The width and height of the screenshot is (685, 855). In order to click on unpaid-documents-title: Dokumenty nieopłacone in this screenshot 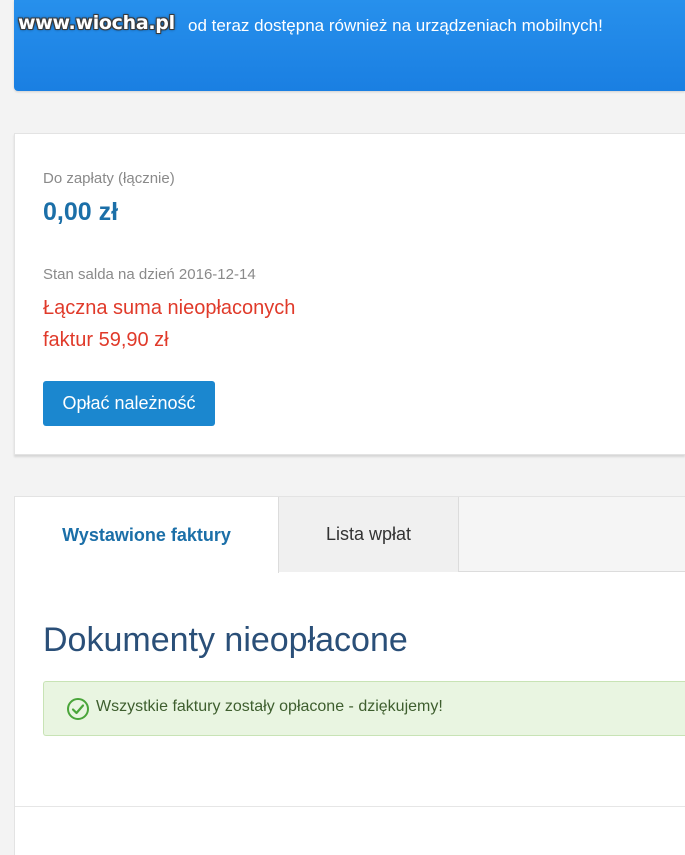, I will do `click(225, 640)`.